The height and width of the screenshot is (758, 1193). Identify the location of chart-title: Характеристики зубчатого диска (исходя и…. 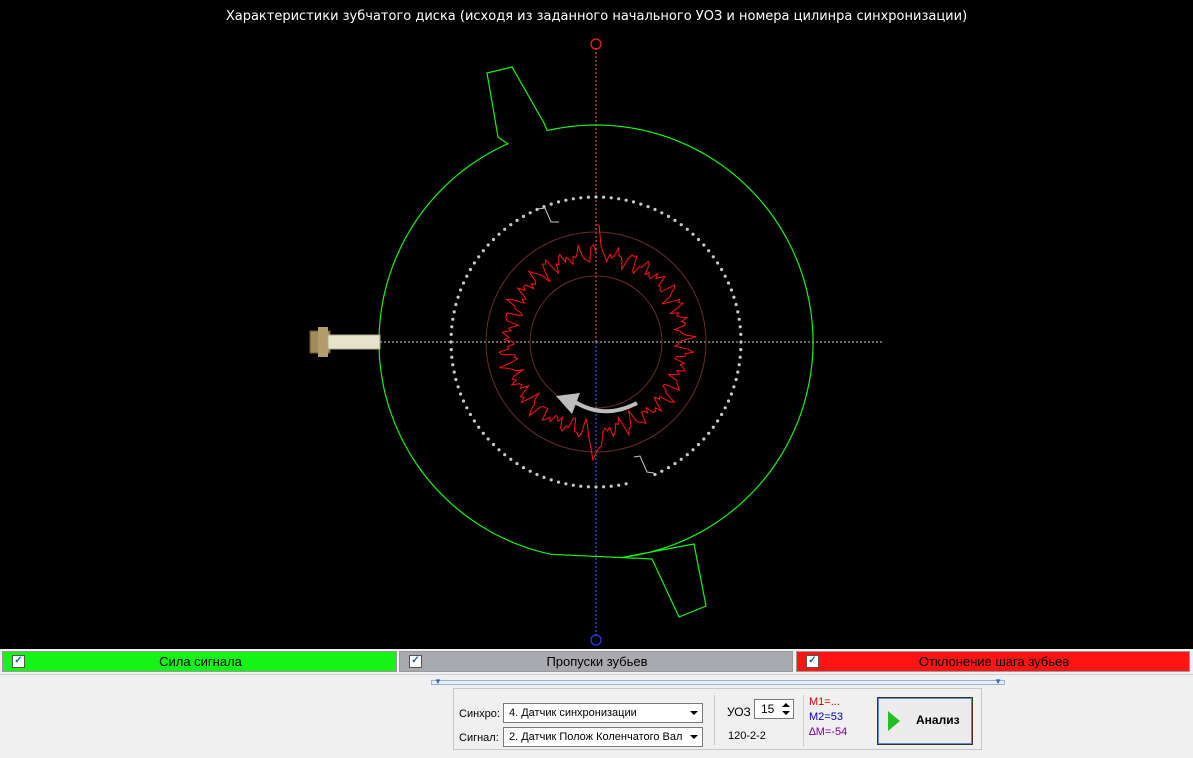
(596, 16).